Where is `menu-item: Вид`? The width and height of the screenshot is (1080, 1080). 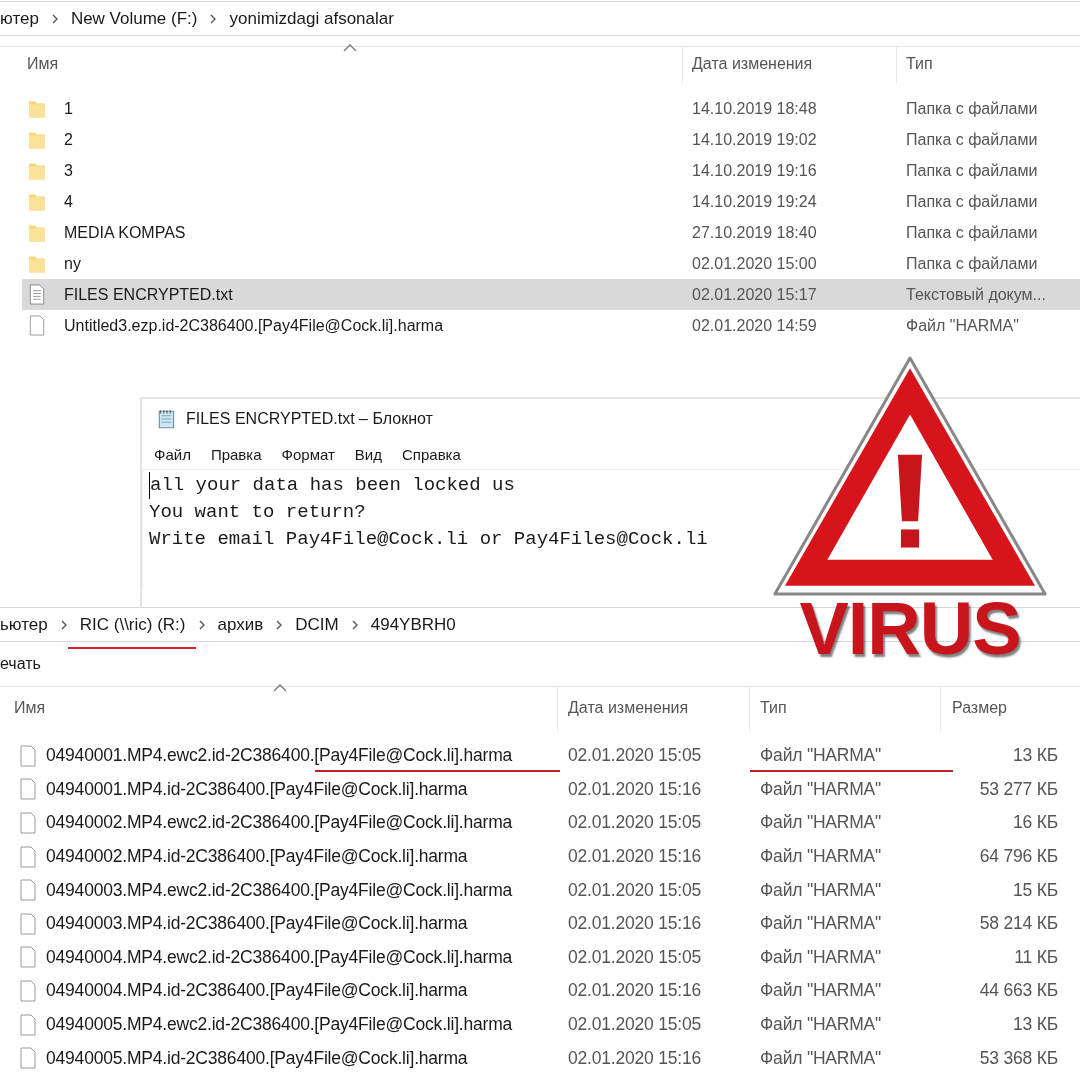
menu-item: Вид is located at coordinates (368, 454).